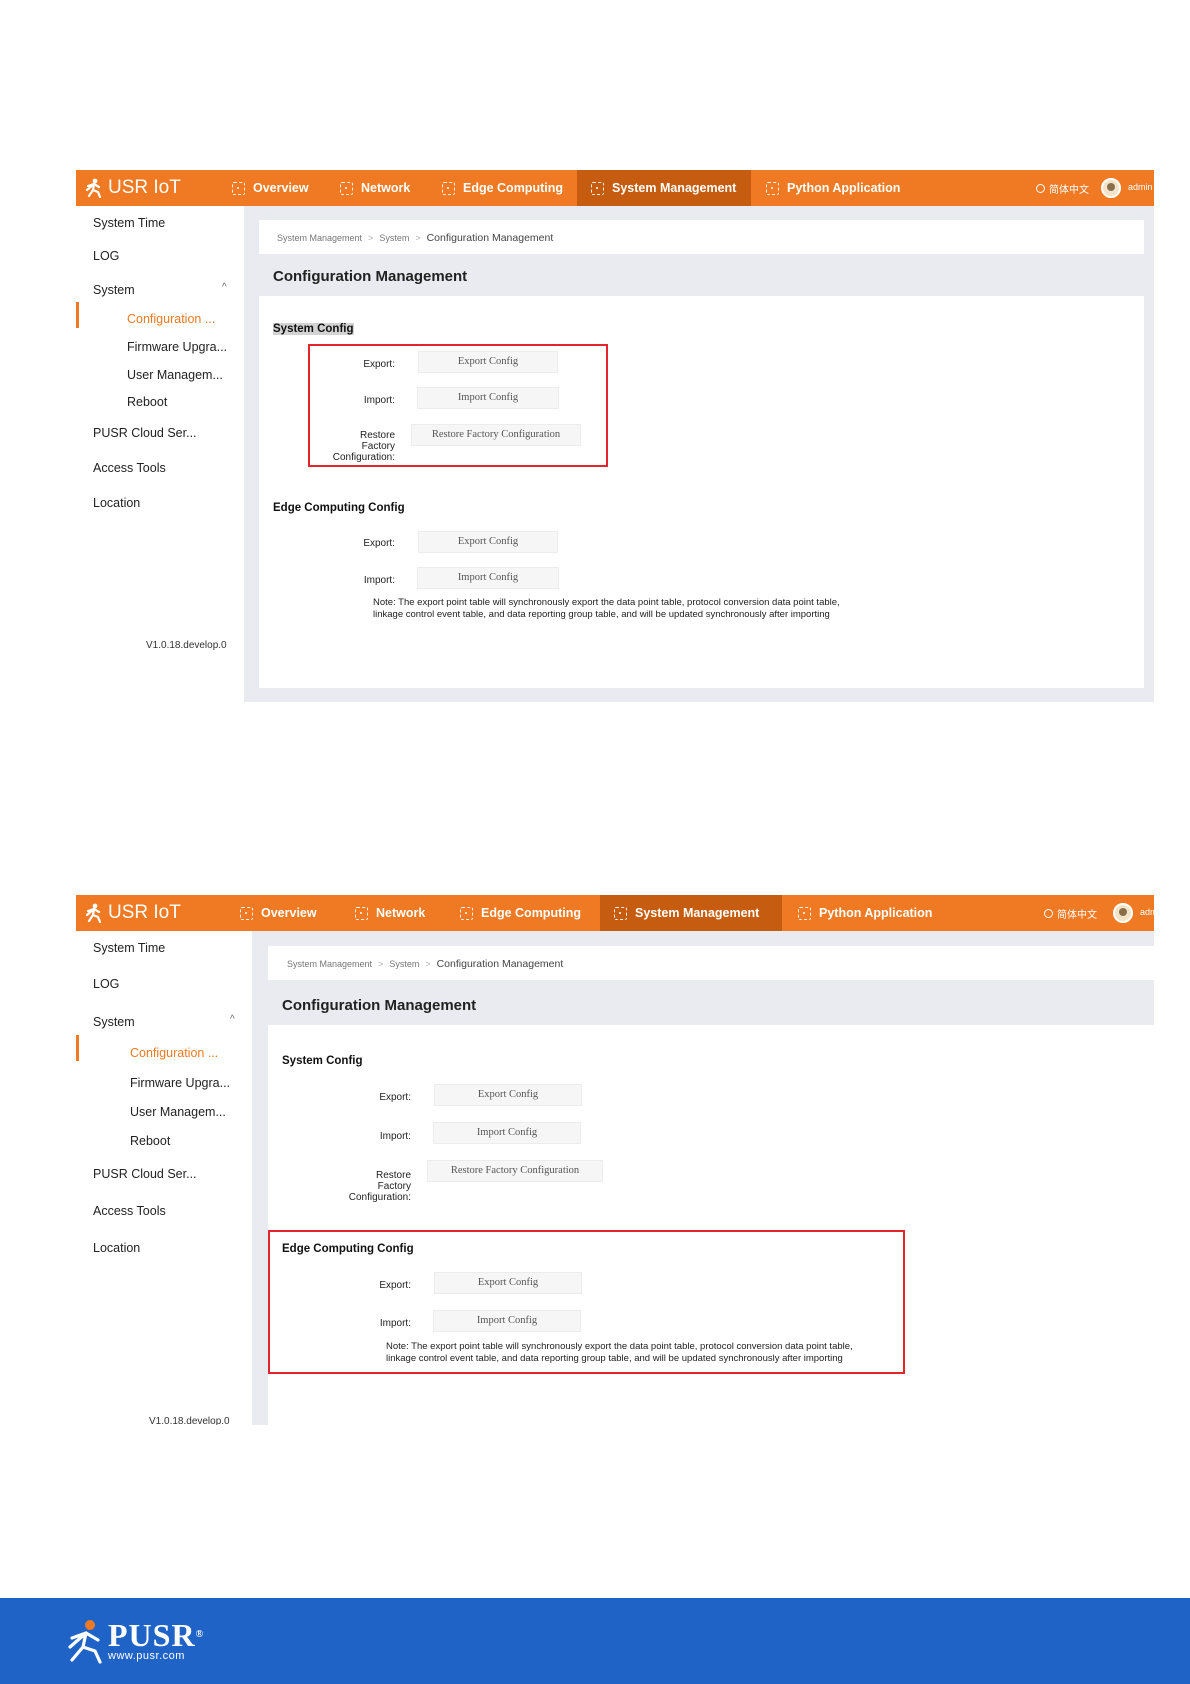 Image resolution: width=1190 pixels, height=1684 pixels. What do you see at coordinates (515, 1171) in the screenshot?
I see `restore-factory-button: Restore Factory Configuration` at bounding box center [515, 1171].